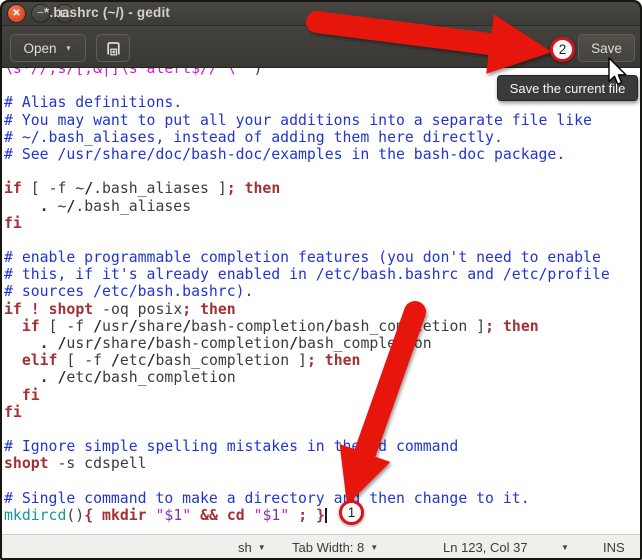 The width and height of the screenshot is (642, 560). What do you see at coordinates (164, 515) in the screenshot?
I see `code-line: mkdircd(){ mkdir "$1" && cd "$1" ; }` at bounding box center [164, 515].